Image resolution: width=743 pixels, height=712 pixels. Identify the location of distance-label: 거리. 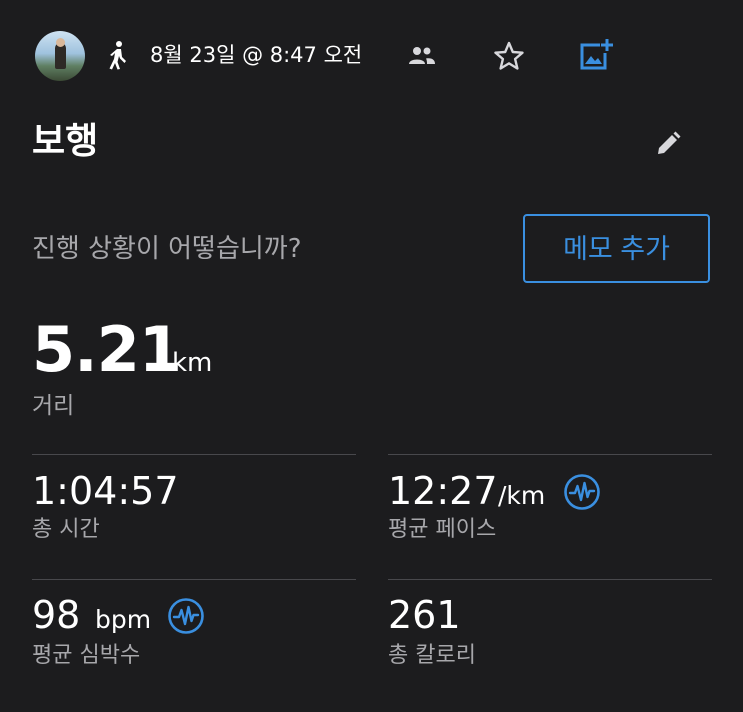
(53, 406).